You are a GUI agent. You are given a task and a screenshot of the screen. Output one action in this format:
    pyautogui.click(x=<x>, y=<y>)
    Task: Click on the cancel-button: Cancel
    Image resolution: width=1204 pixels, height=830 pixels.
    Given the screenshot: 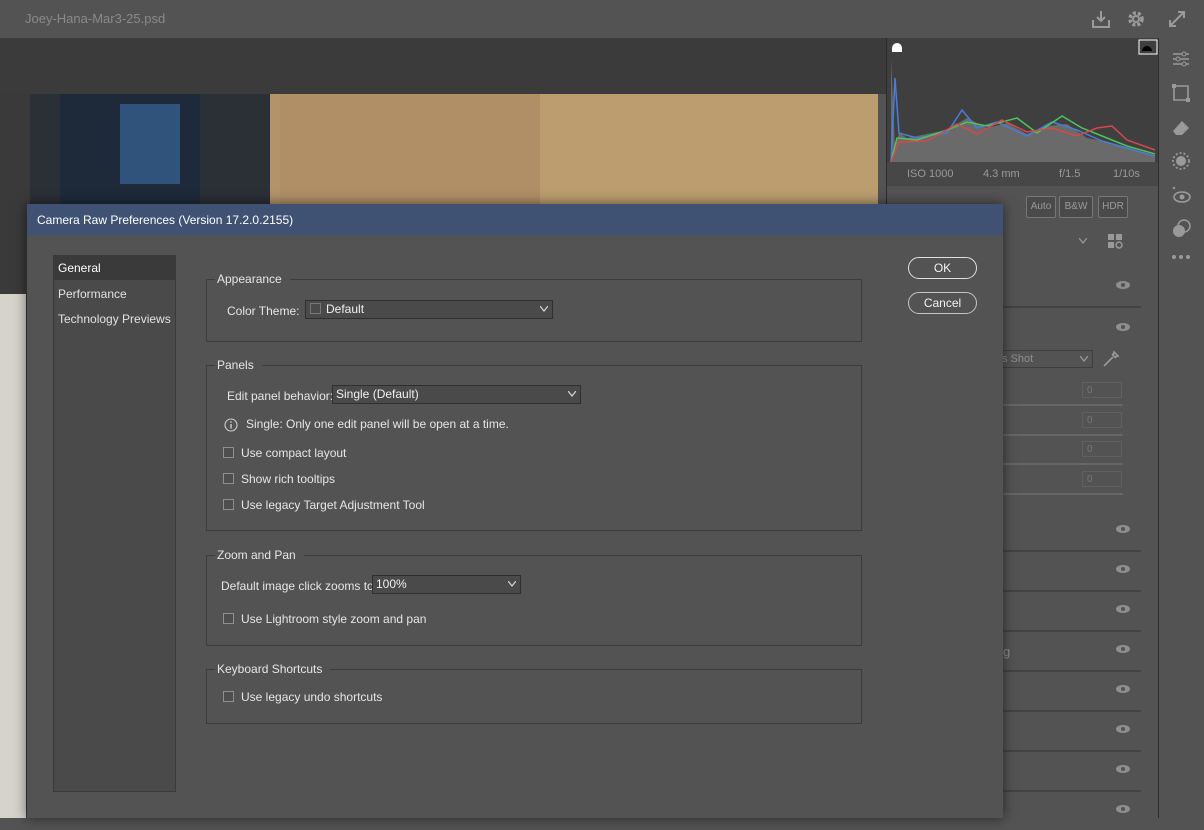 What is the action you would take?
    pyautogui.click(x=942, y=303)
    